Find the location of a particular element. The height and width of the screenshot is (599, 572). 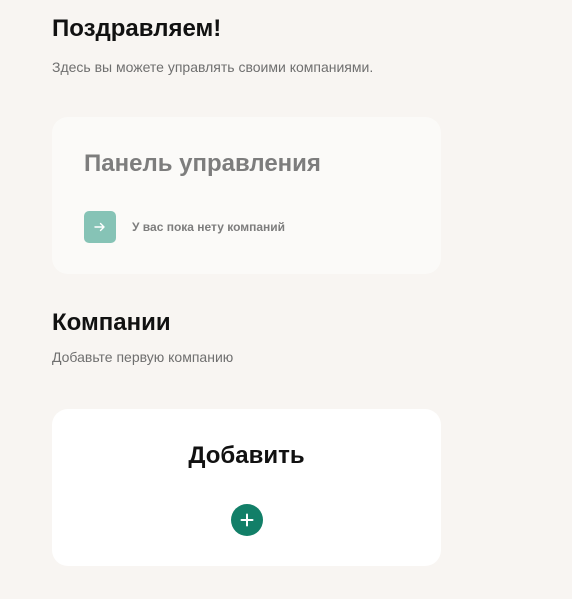

plus-icon is located at coordinates (247, 520).